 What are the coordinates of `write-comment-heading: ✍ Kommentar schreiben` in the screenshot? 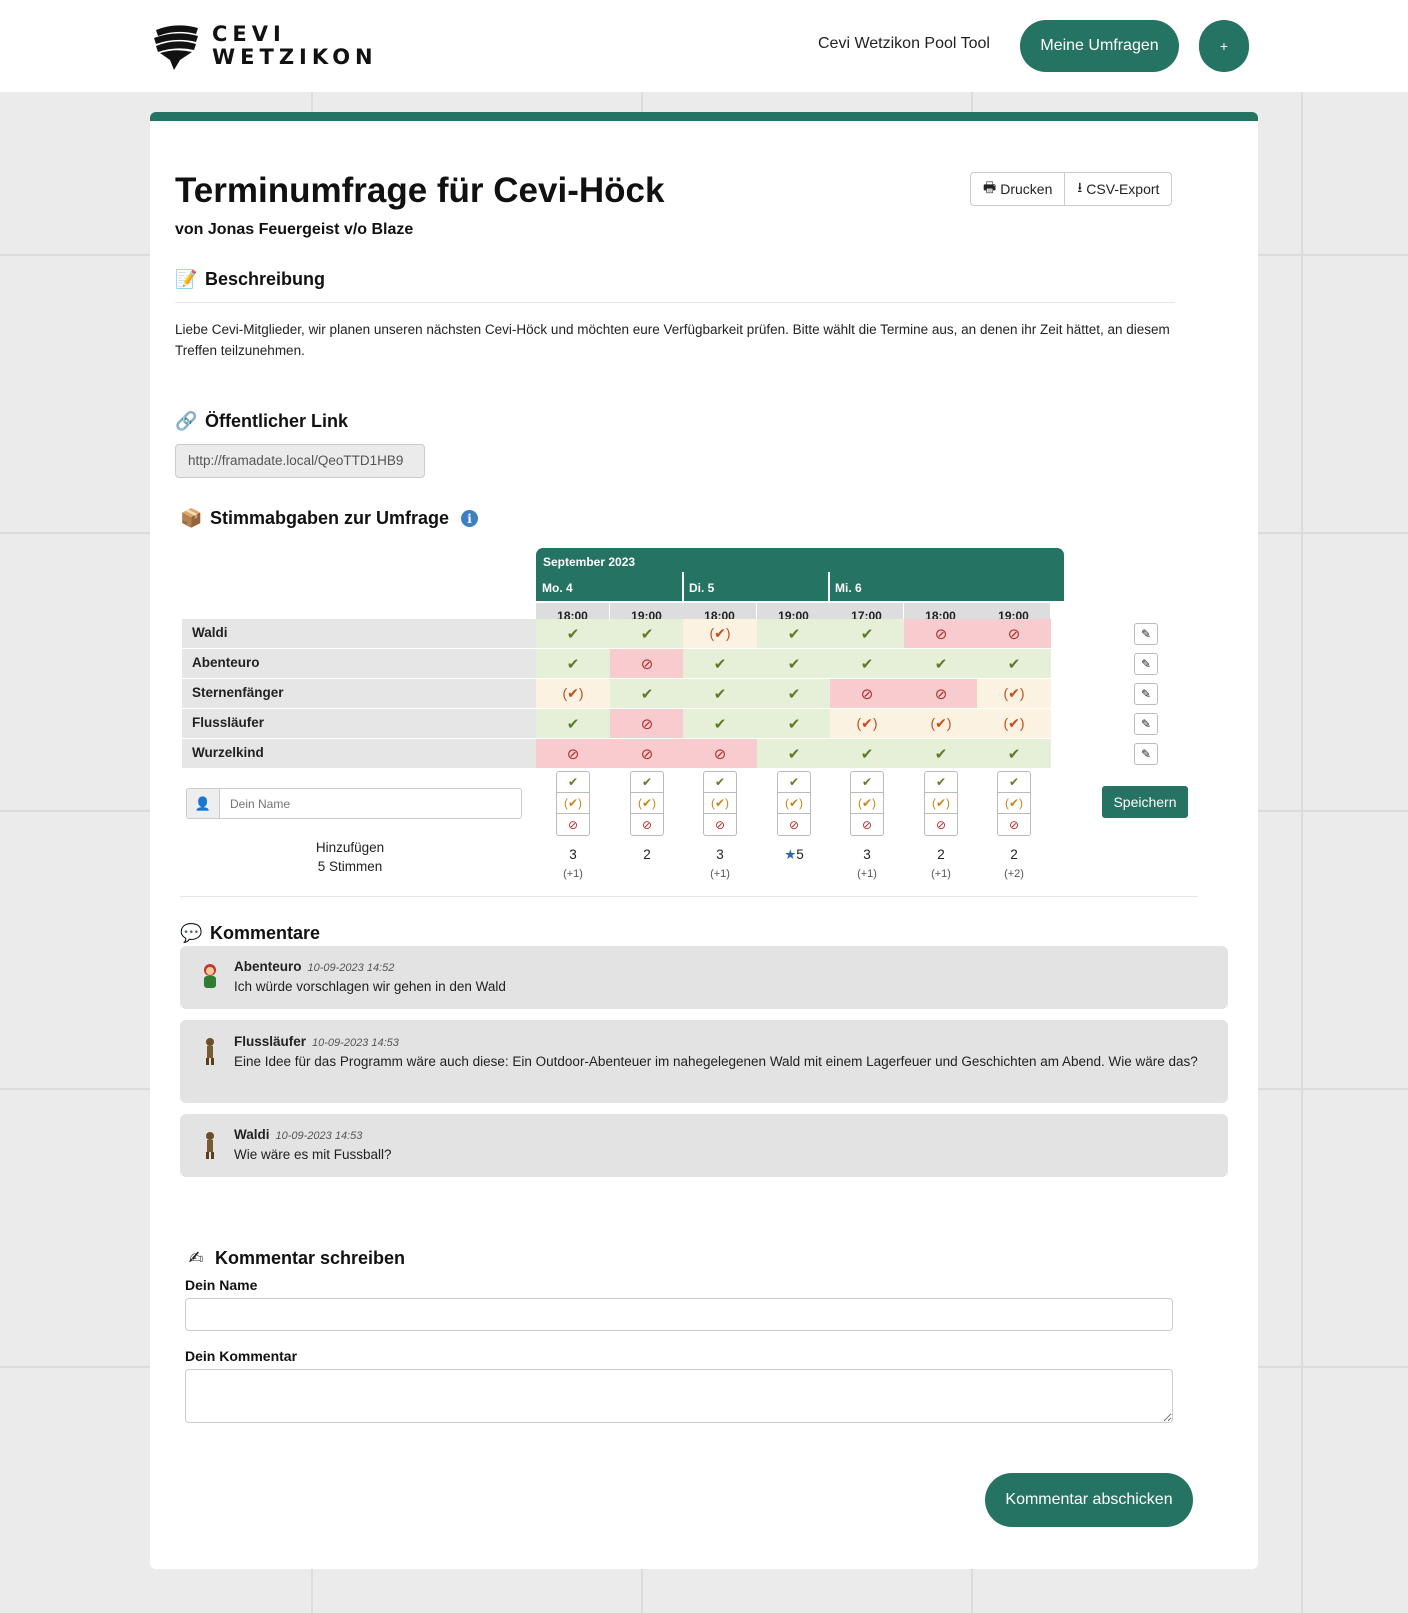 It's located at (295, 1258).